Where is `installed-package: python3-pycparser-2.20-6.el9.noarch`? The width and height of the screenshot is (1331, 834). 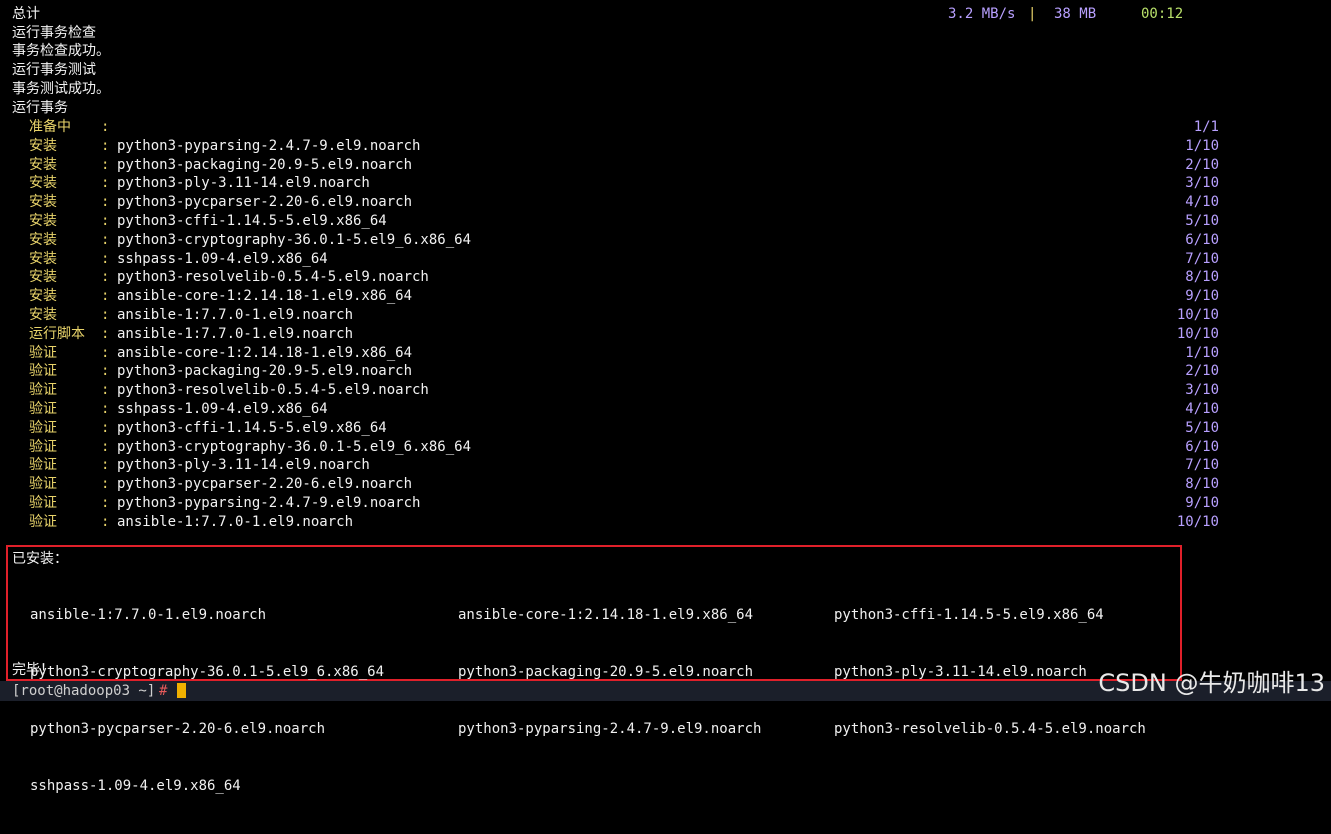
installed-package: python3-pycparser-2.20-6.el9.noarch is located at coordinates (178, 729).